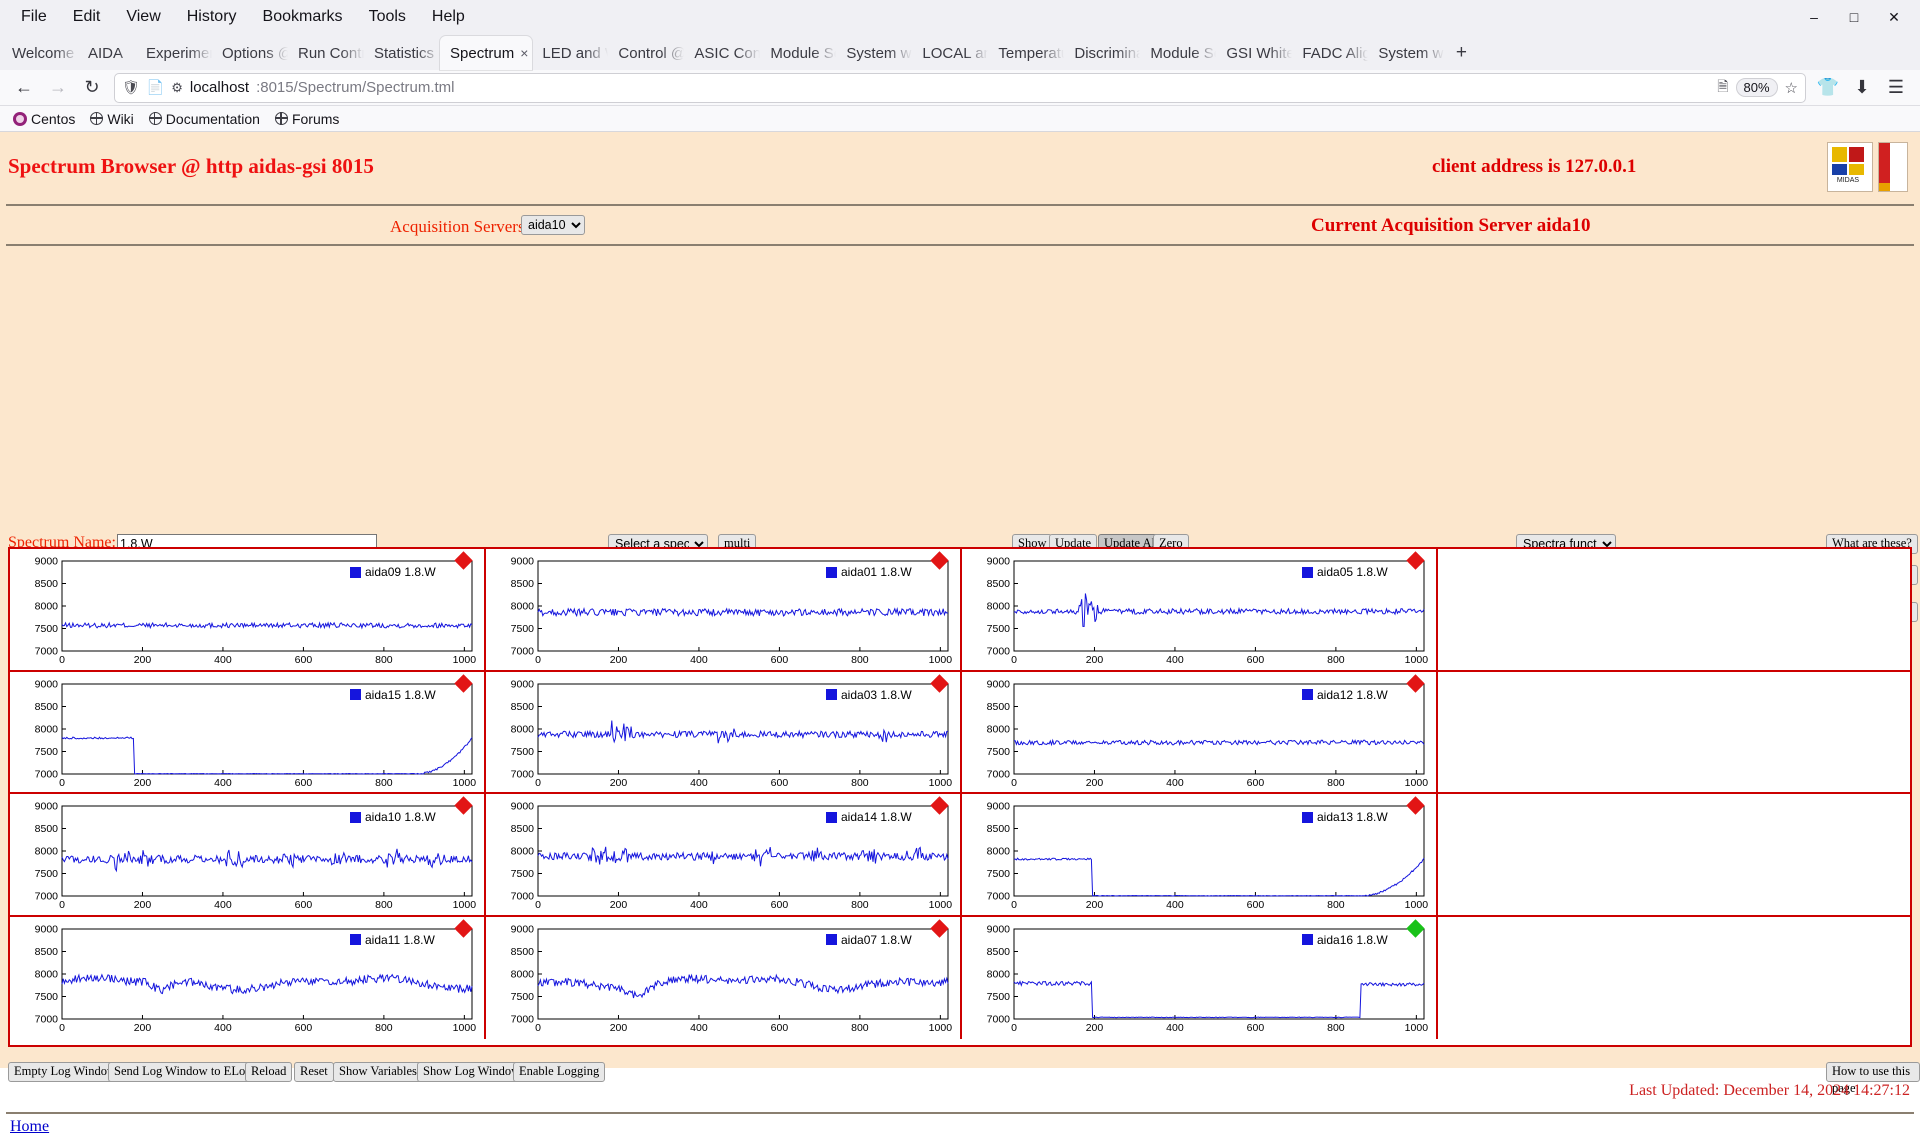  Describe the element at coordinates (1862, 88) in the screenshot. I see `downloads-icon: ⬇` at that location.